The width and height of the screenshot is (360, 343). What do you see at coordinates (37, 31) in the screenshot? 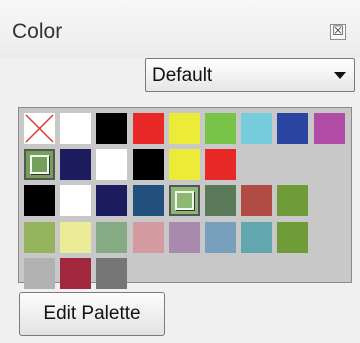
I see `panel-title: Color` at bounding box center [37, 31].